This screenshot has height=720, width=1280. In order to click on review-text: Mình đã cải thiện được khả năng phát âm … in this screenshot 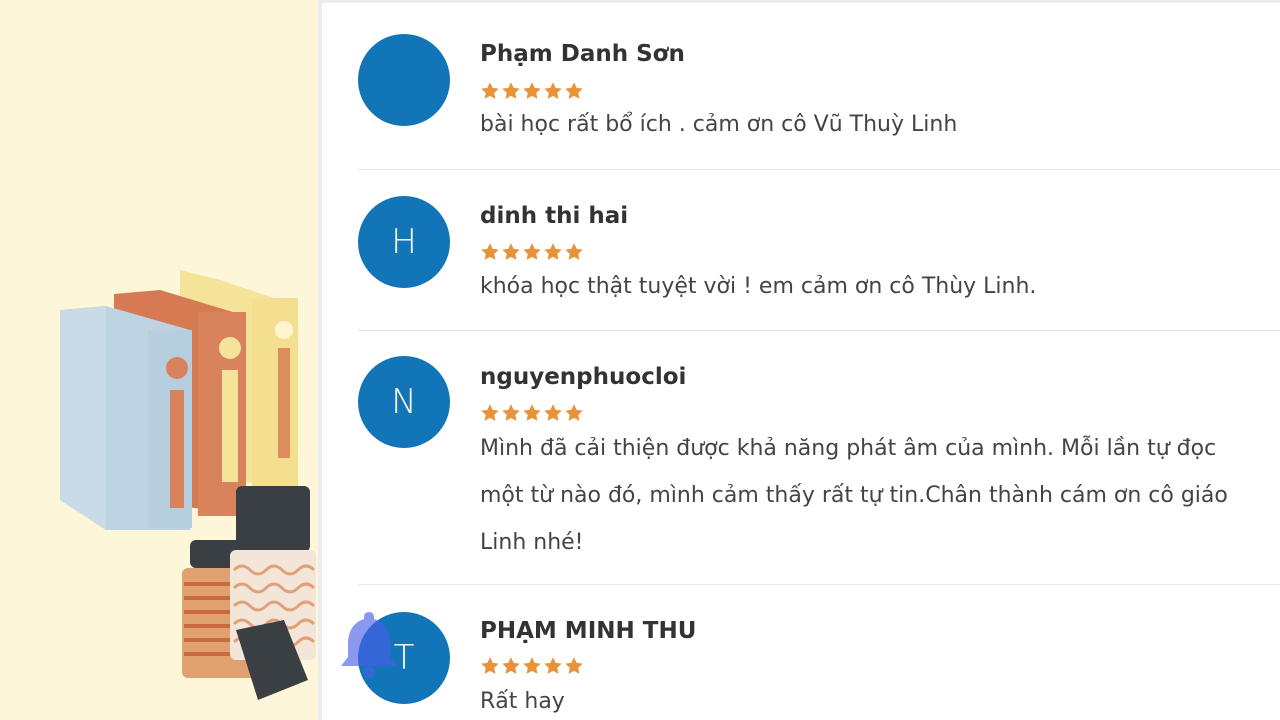, I will do `click(854, 495)`.